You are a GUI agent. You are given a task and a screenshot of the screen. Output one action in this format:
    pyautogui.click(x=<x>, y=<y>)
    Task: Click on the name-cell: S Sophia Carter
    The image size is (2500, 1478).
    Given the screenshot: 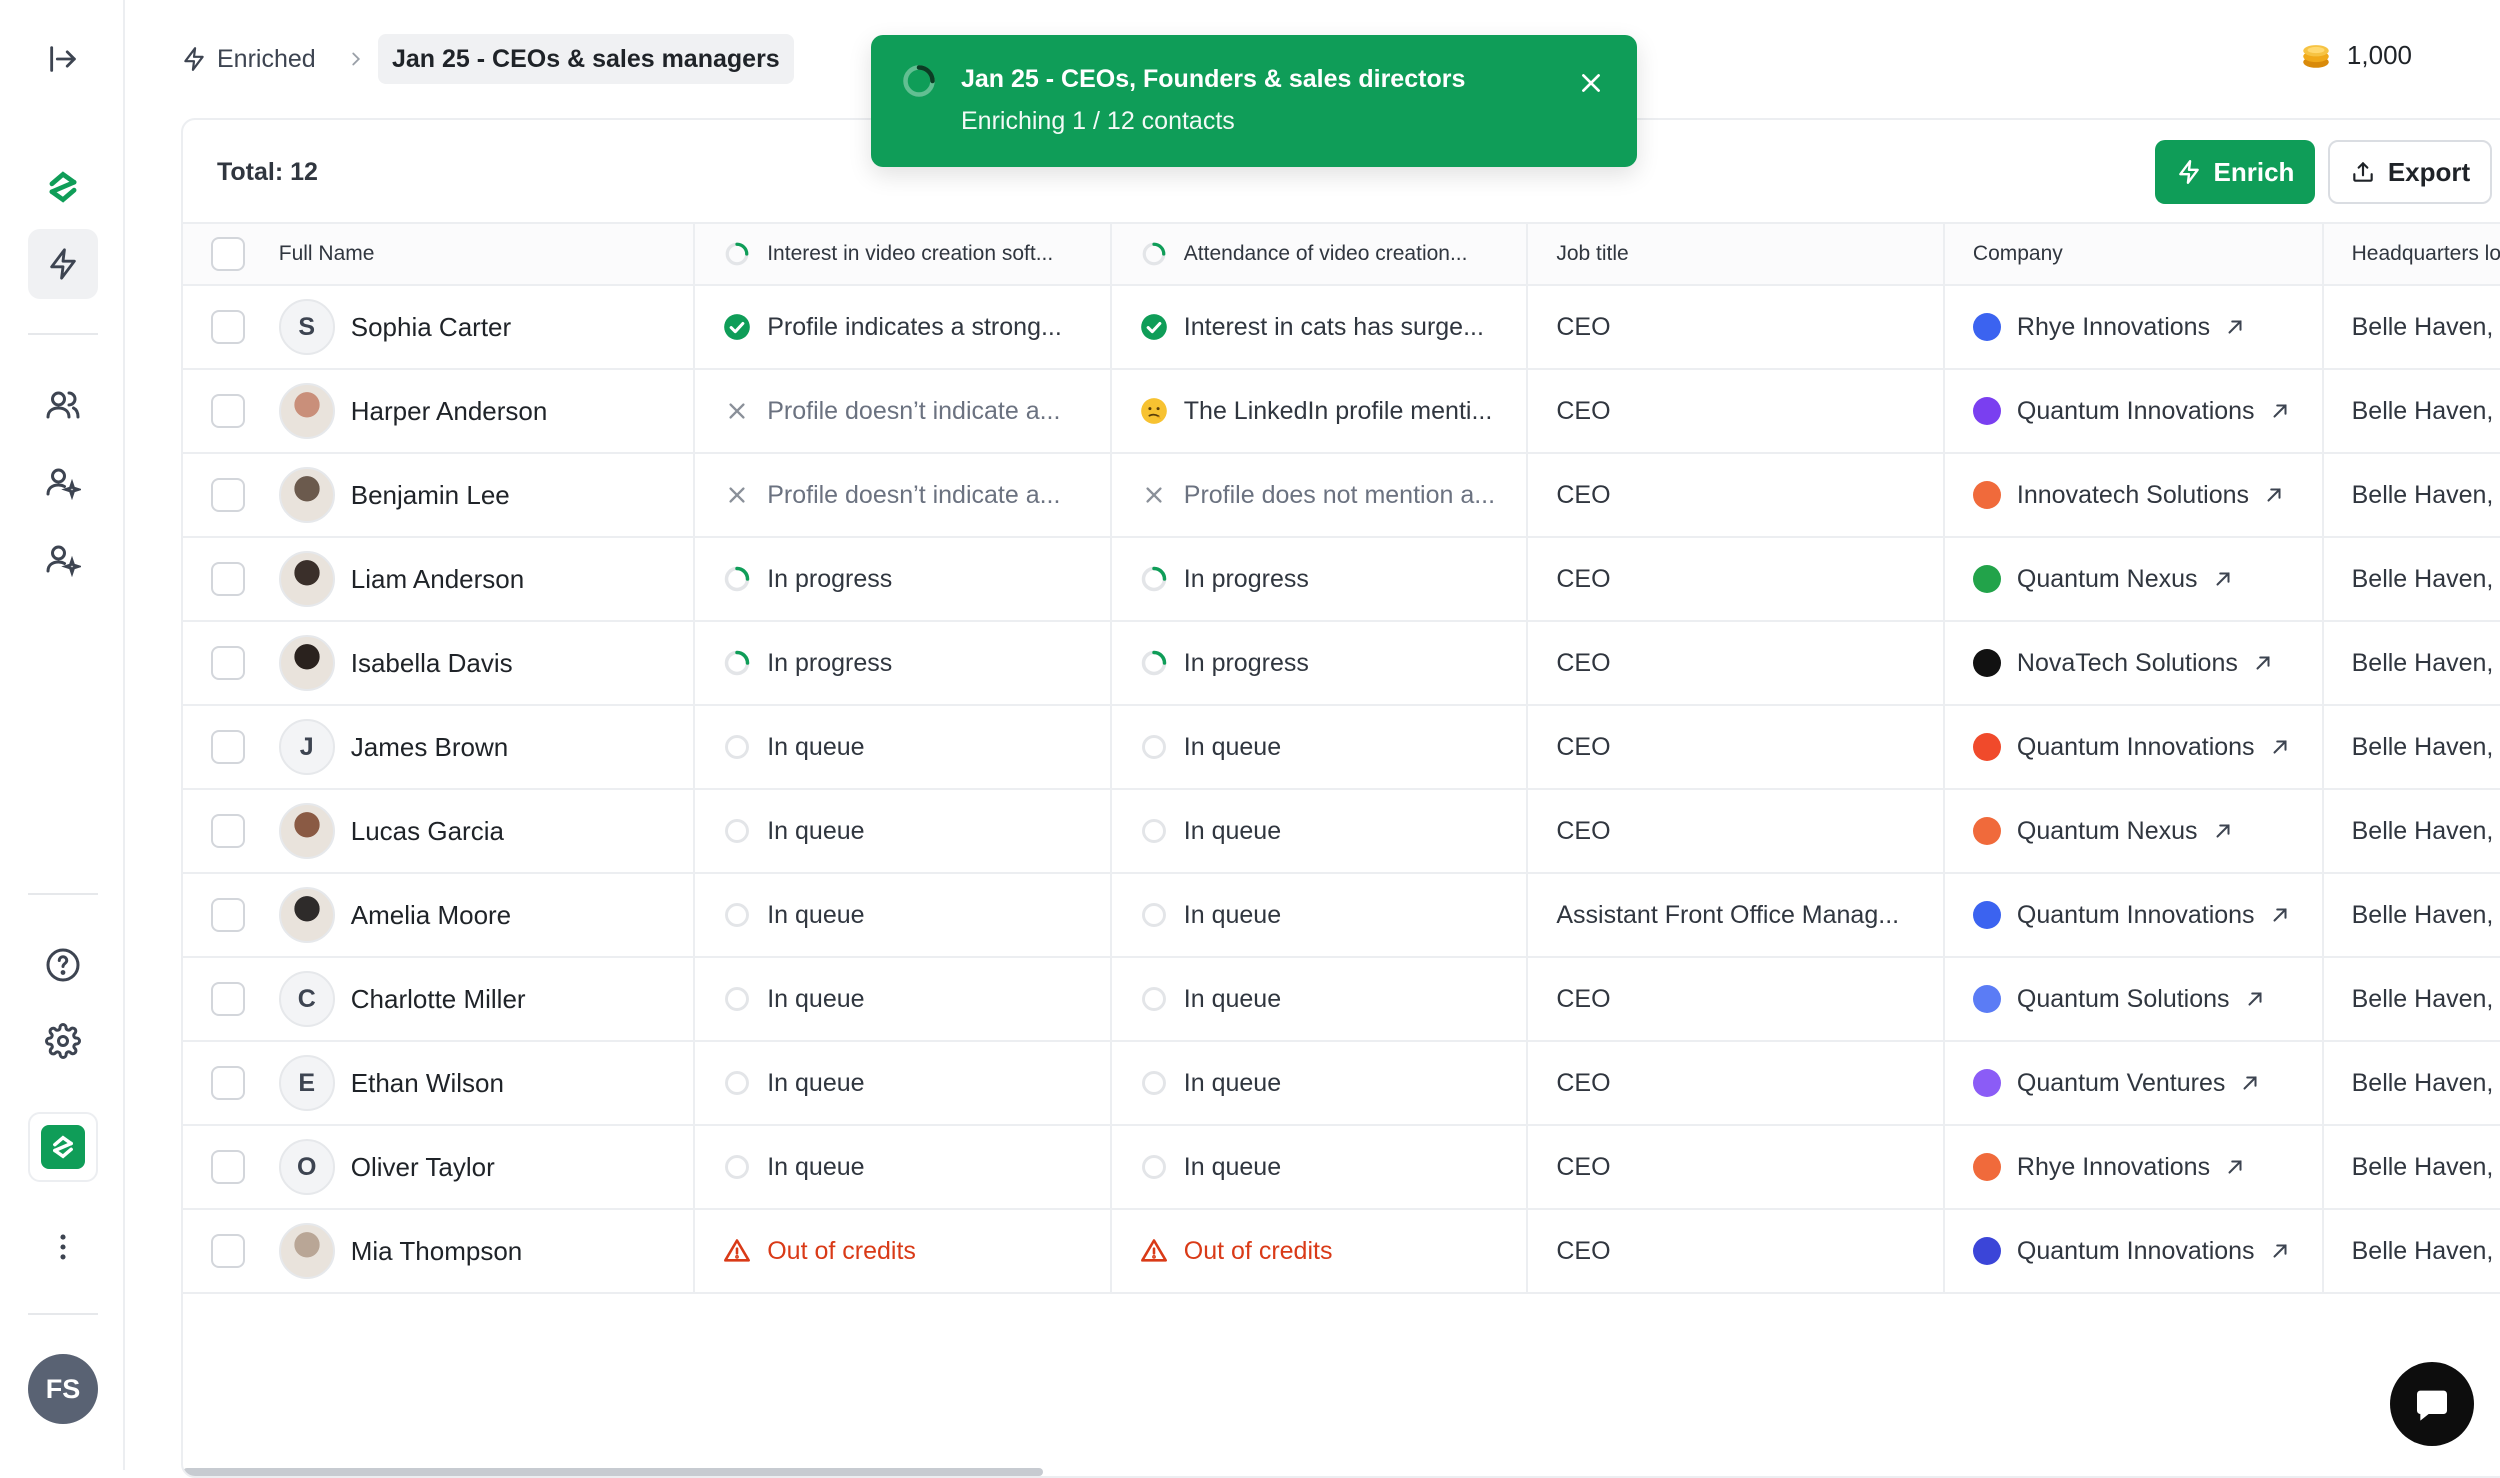 What is the action you would take?
    pyautogui.click(x=487, y=327)
    